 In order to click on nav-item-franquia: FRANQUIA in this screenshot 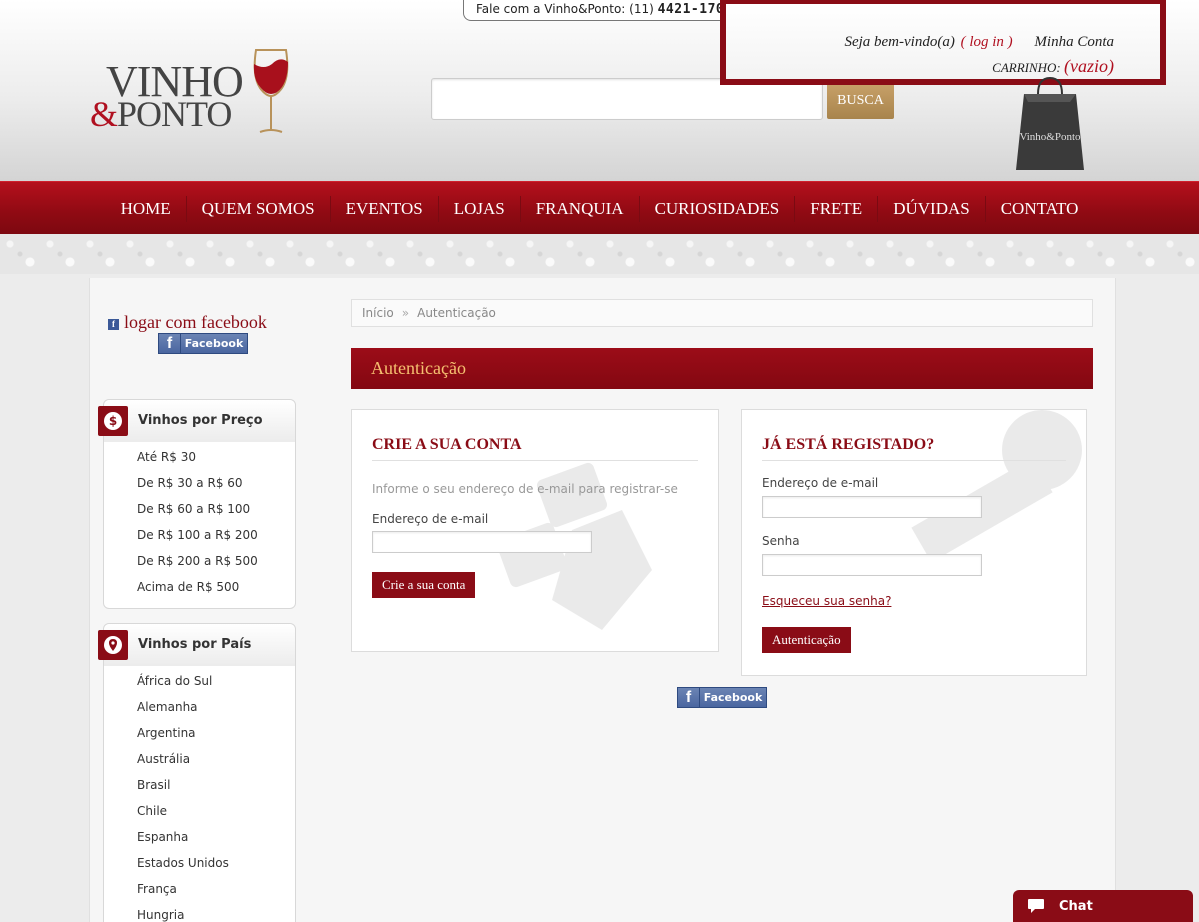, I will do `click(579, 208)`.